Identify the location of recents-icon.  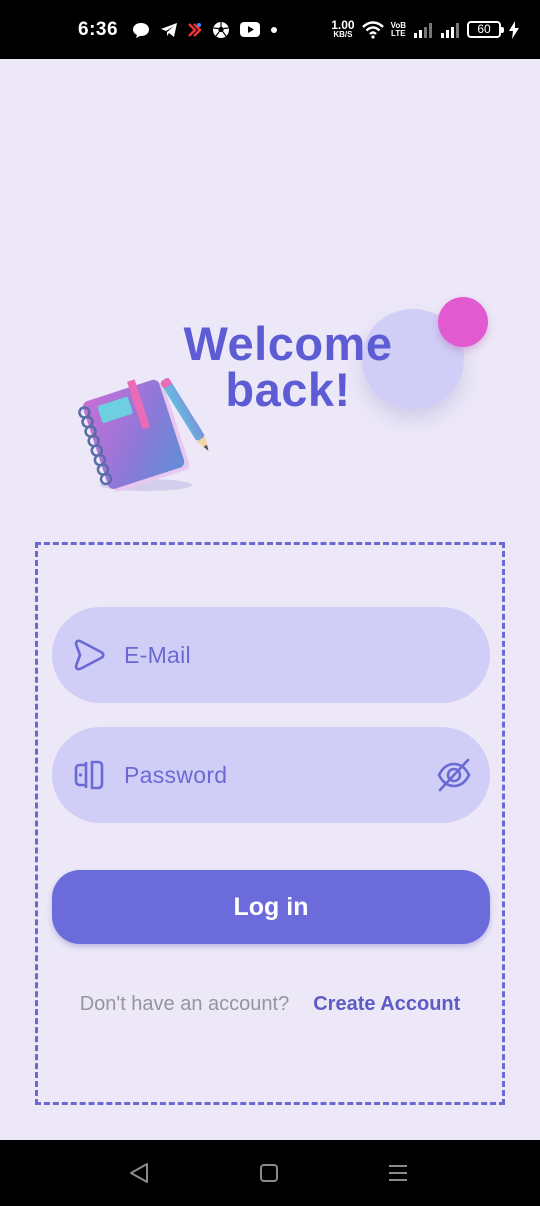
(398, 1173).